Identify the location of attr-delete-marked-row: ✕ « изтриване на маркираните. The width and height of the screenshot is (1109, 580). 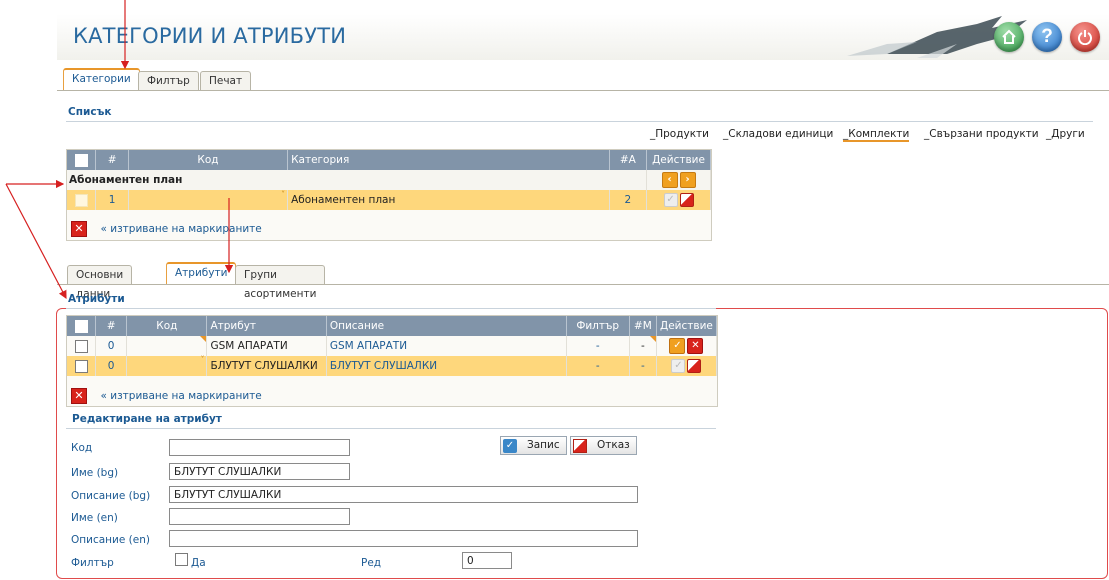
(166, 396).